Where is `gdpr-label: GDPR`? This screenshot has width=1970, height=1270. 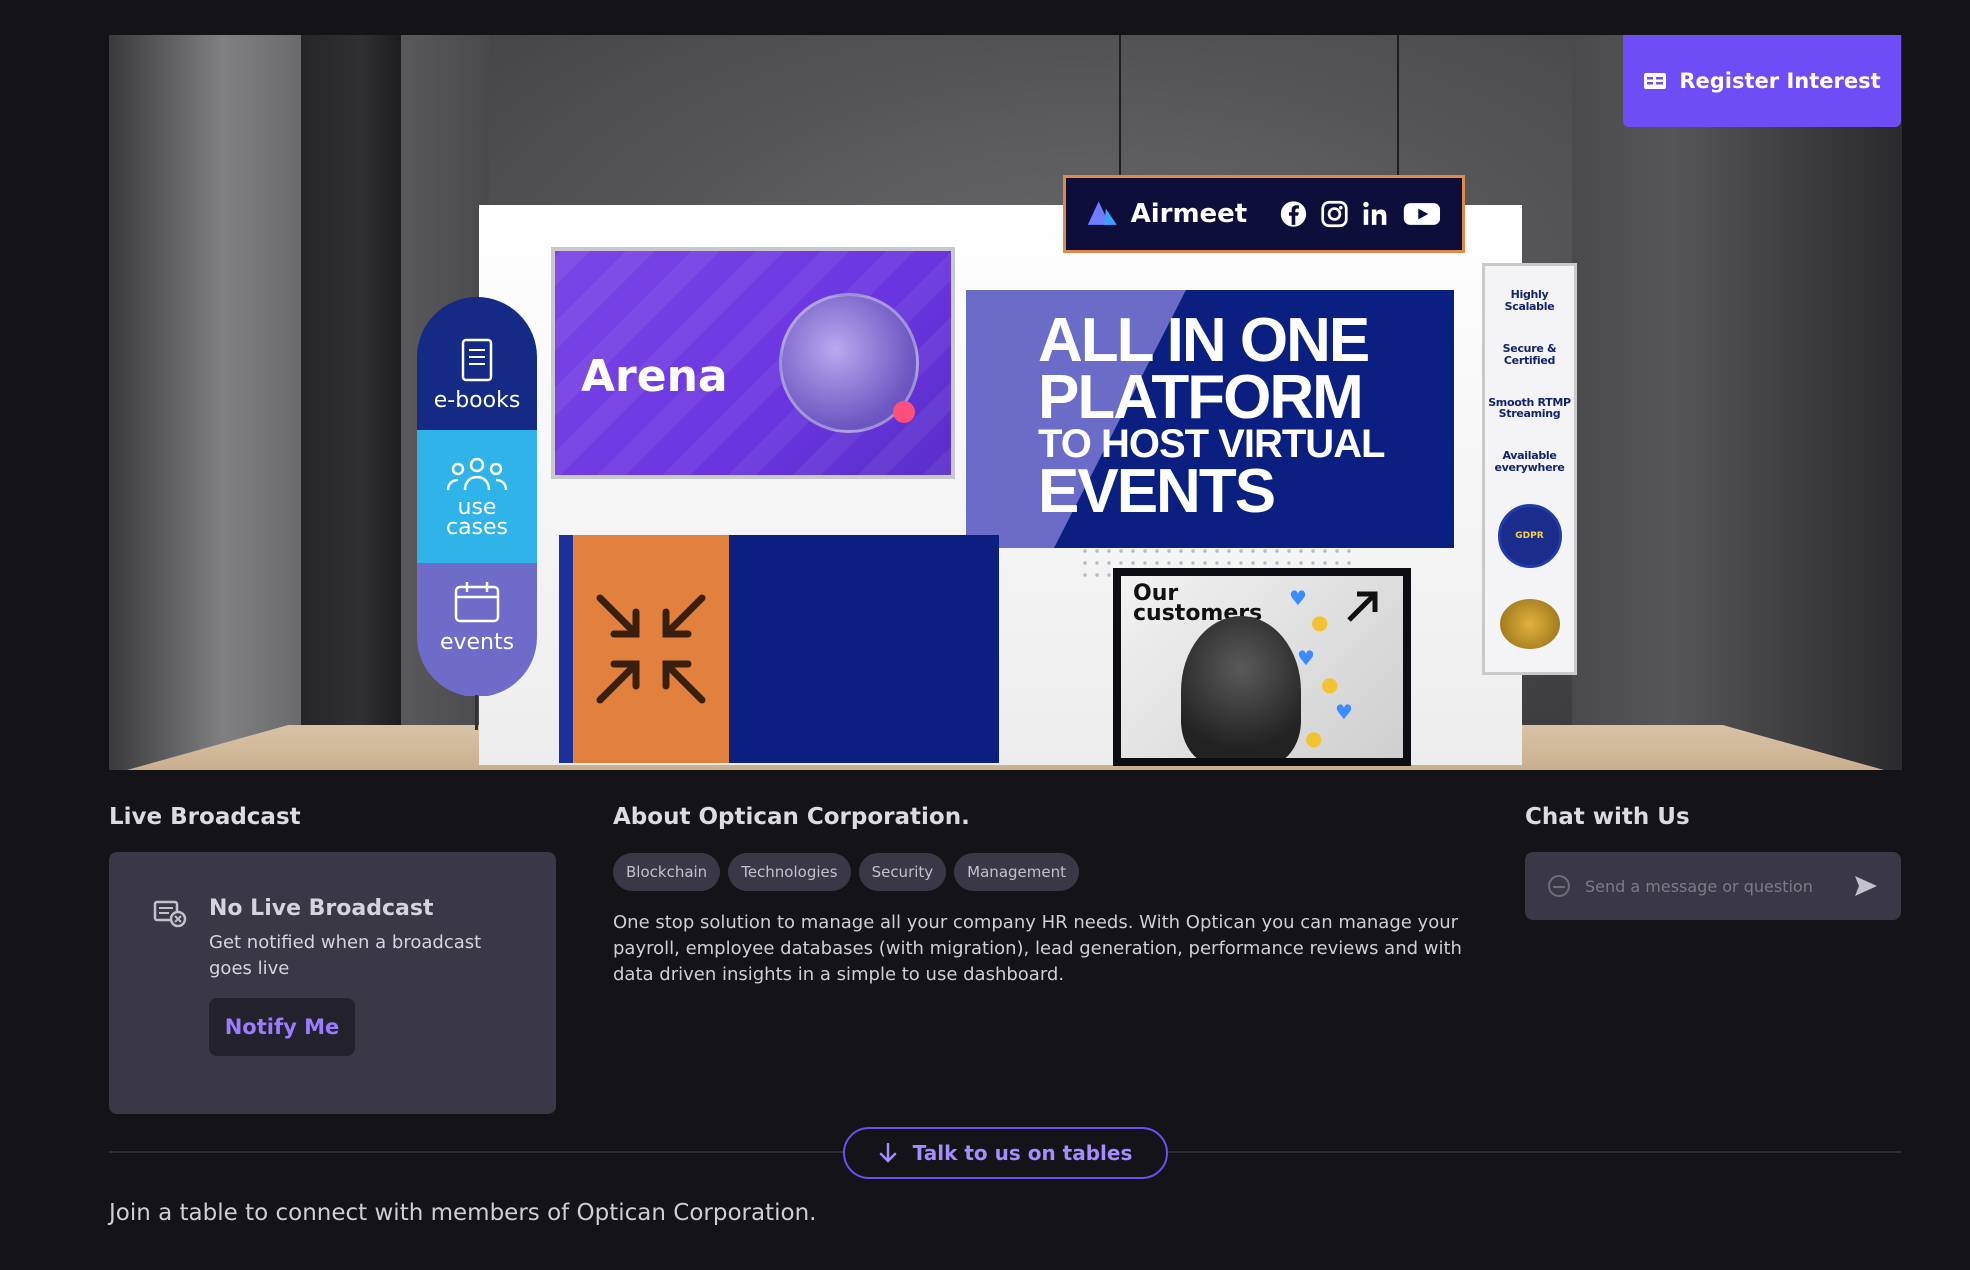 gdpr-label: GDPR is located at coordinates (1529, 536).